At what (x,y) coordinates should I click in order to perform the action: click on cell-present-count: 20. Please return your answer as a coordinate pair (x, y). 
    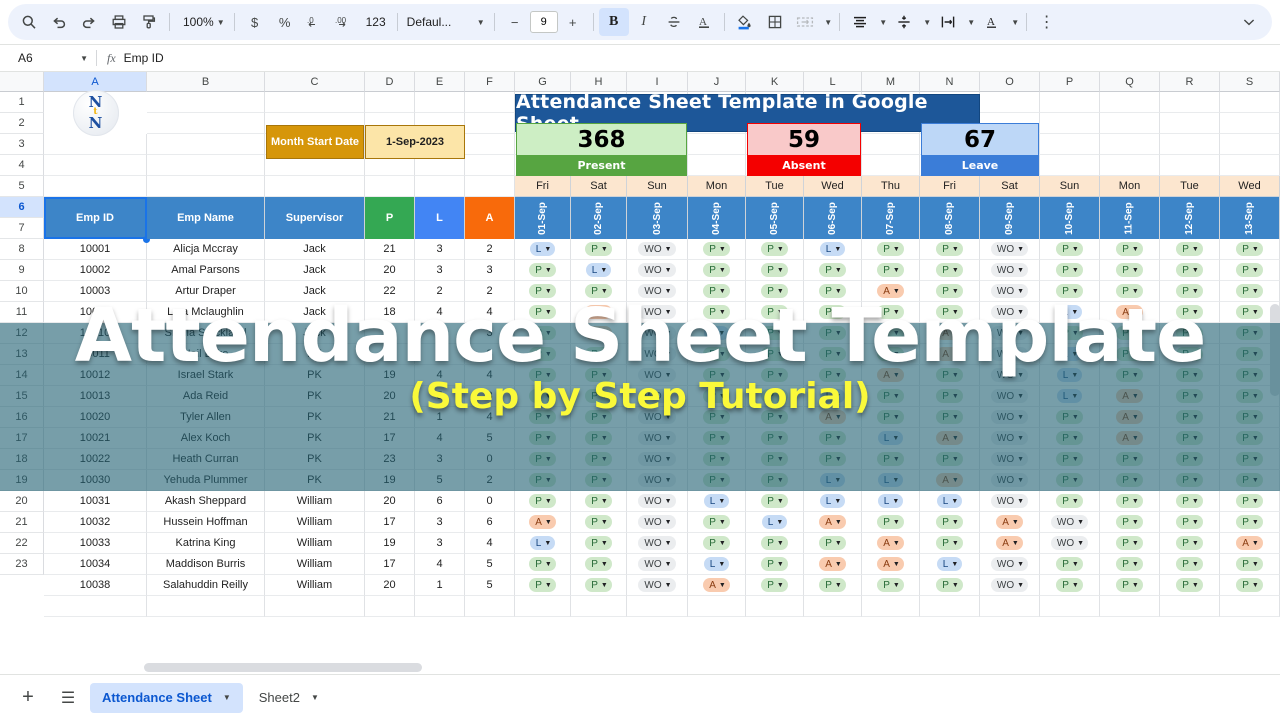
    Looking at the image, I should click on (390, 396).